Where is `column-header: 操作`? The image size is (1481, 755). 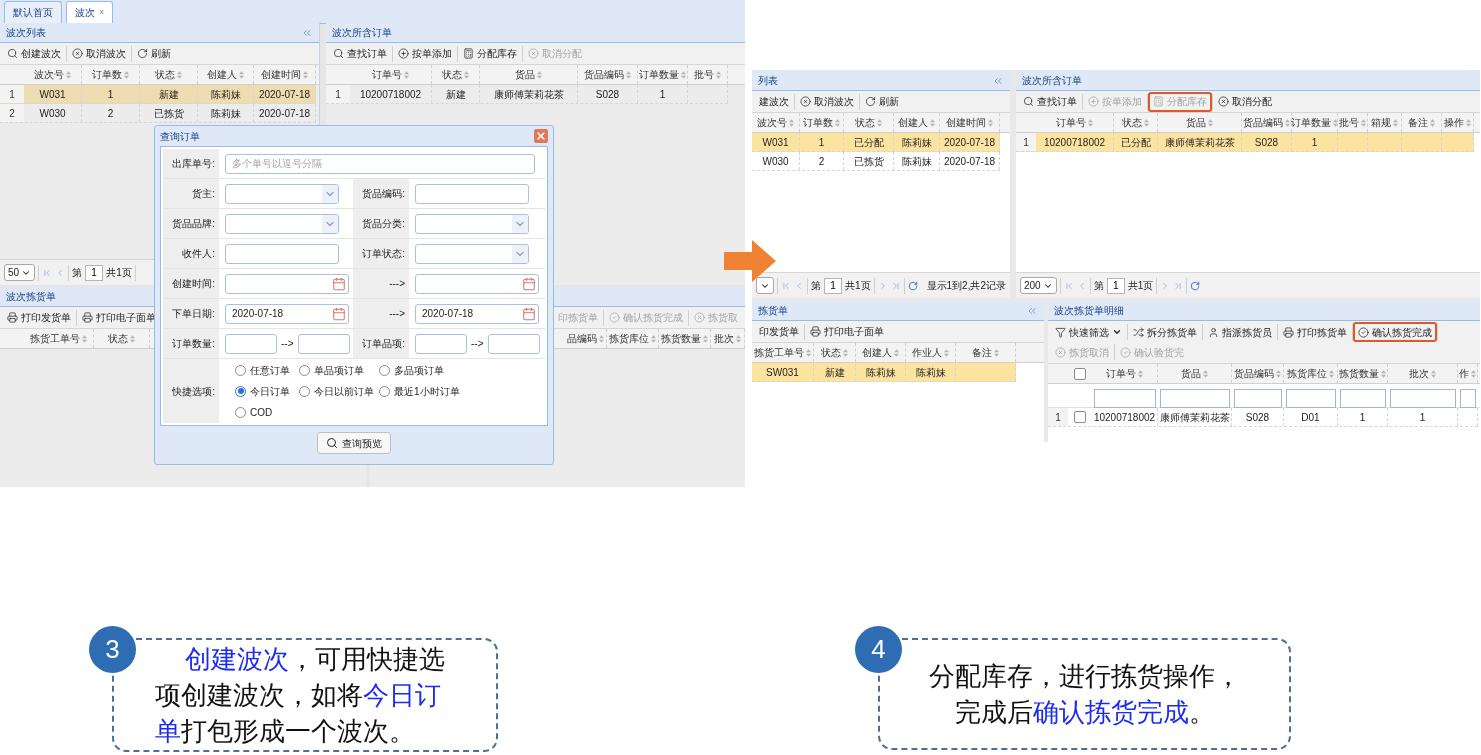 column-header: 操作 is located at coordinates (1458, 122).